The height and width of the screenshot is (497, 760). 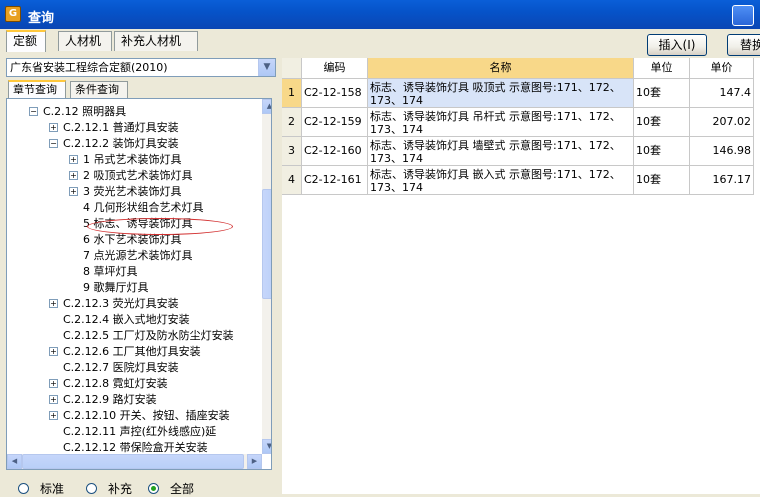 What do you see at coordinates (139, 432) in the screenshot?
I see `tree-node: C.2.12.11 声控(红外线感应)延` at bounding box center [139, 432].